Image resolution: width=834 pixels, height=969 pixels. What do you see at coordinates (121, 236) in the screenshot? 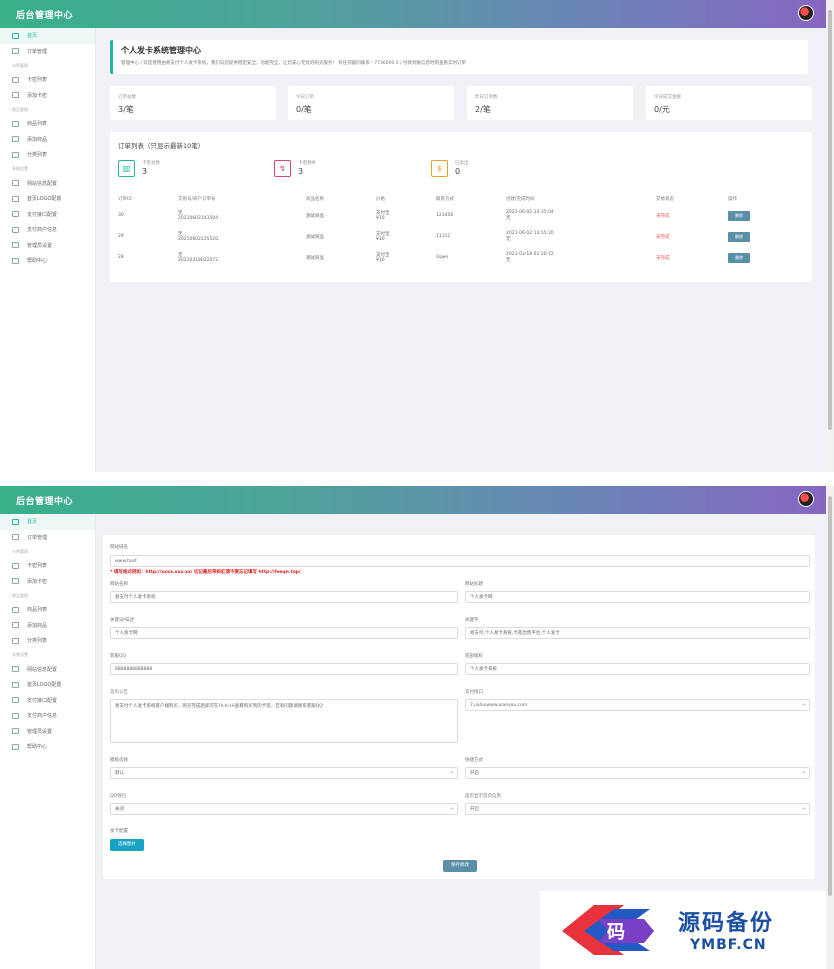
I see `order-id: 29` at bounding box center [121, 236].